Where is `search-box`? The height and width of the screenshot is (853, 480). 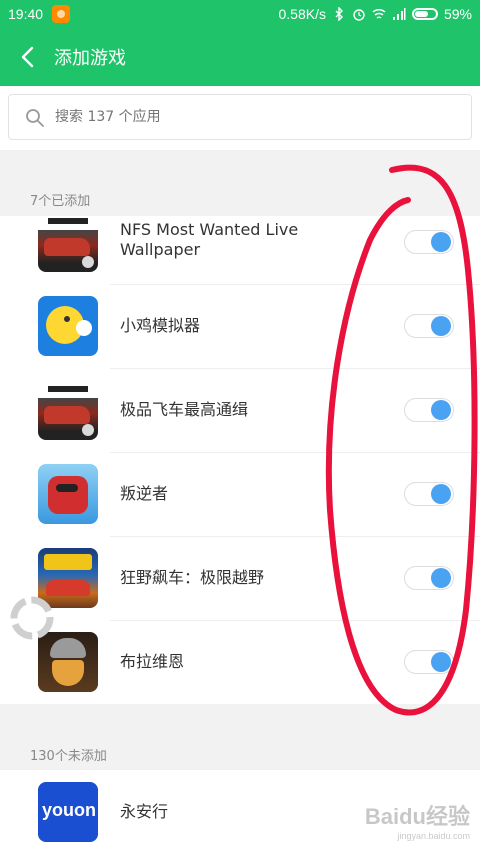
search-box is located at coordinates (240, 117).